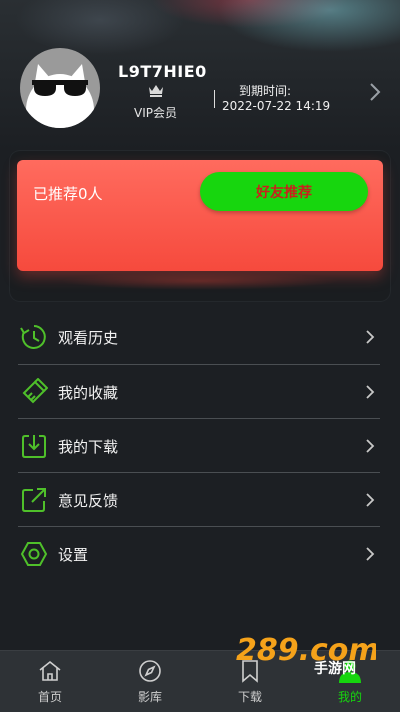 This screenshot has width=400, height=712. I want to click on history-icon, so click(33, 337).